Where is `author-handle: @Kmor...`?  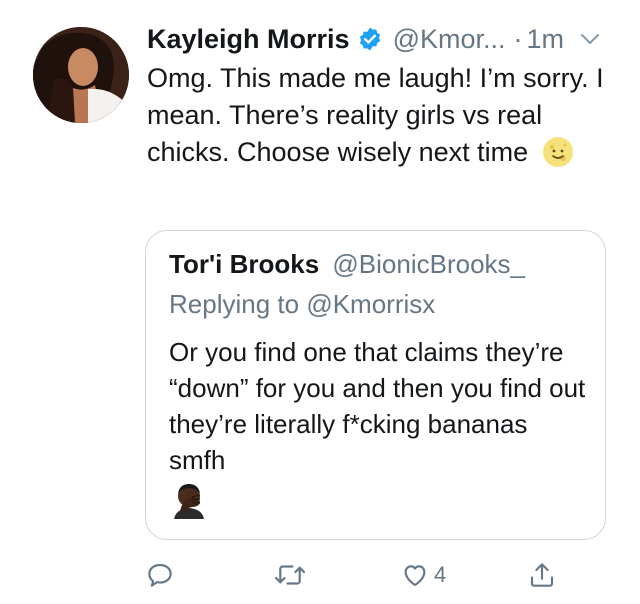 author-handle: @Kmor... is located at coordinates (449, 39).